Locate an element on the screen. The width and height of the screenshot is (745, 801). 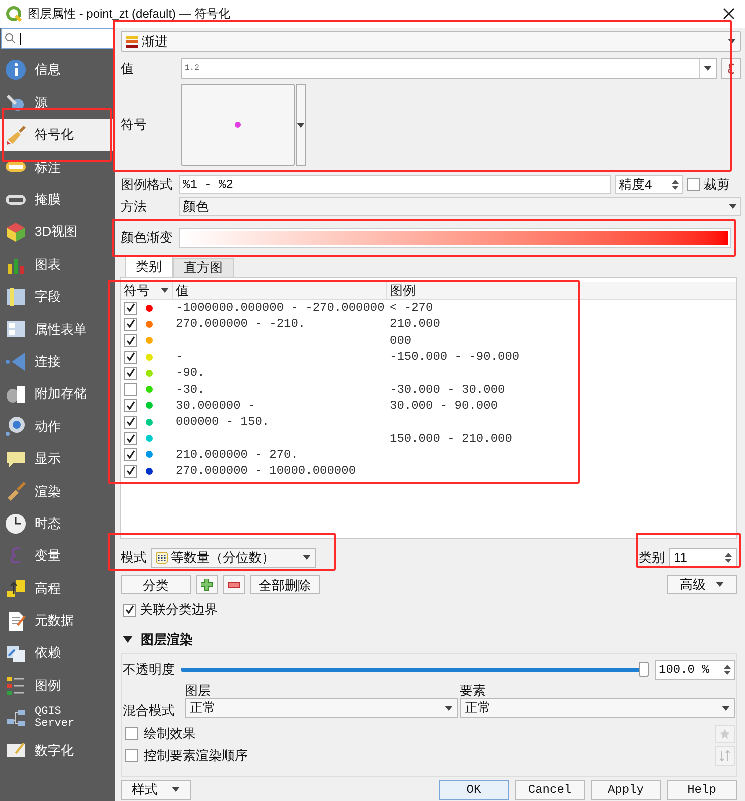
sort-icon is located at coordinates (725, 756).